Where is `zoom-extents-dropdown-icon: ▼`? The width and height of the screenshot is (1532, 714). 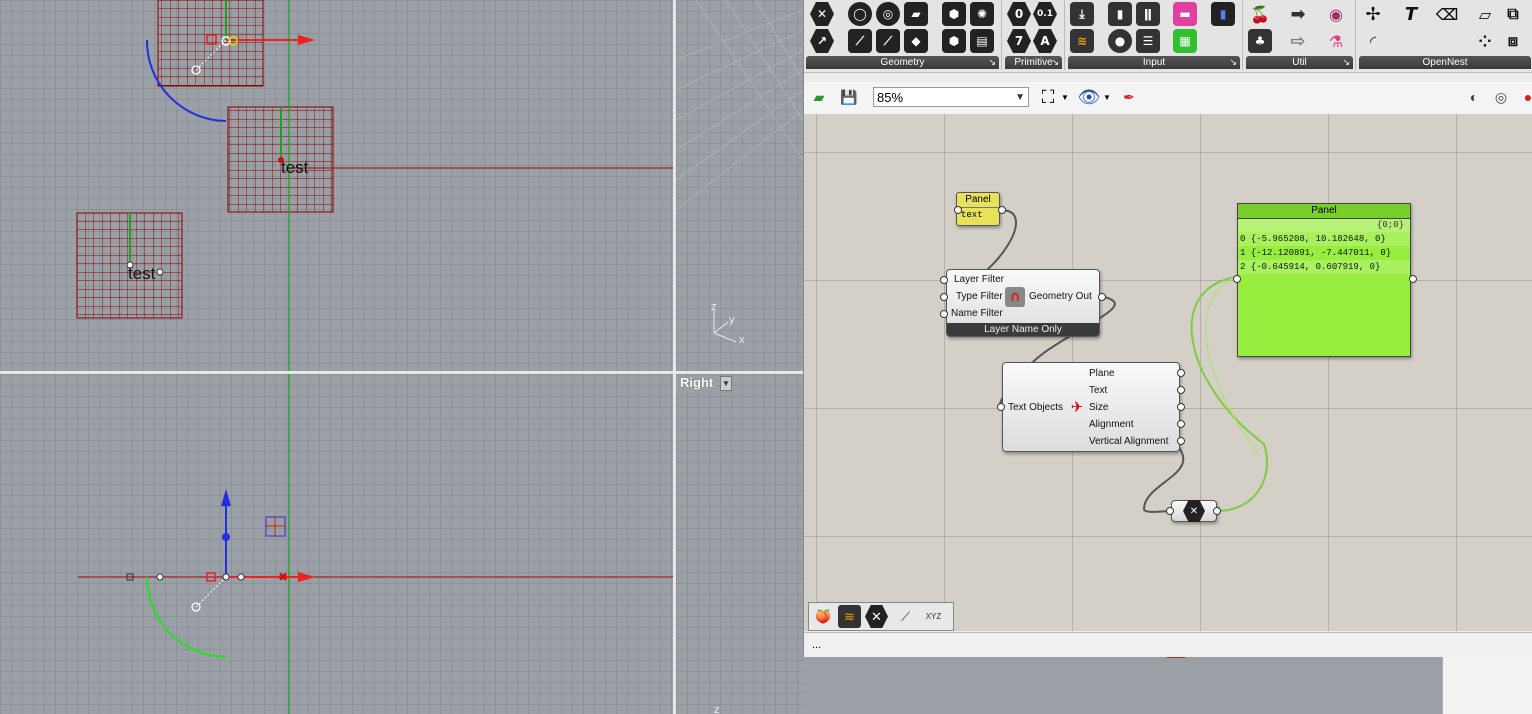 zoom-extents-dropdown-icon: ▼ is located at coordinates (1065, 97).